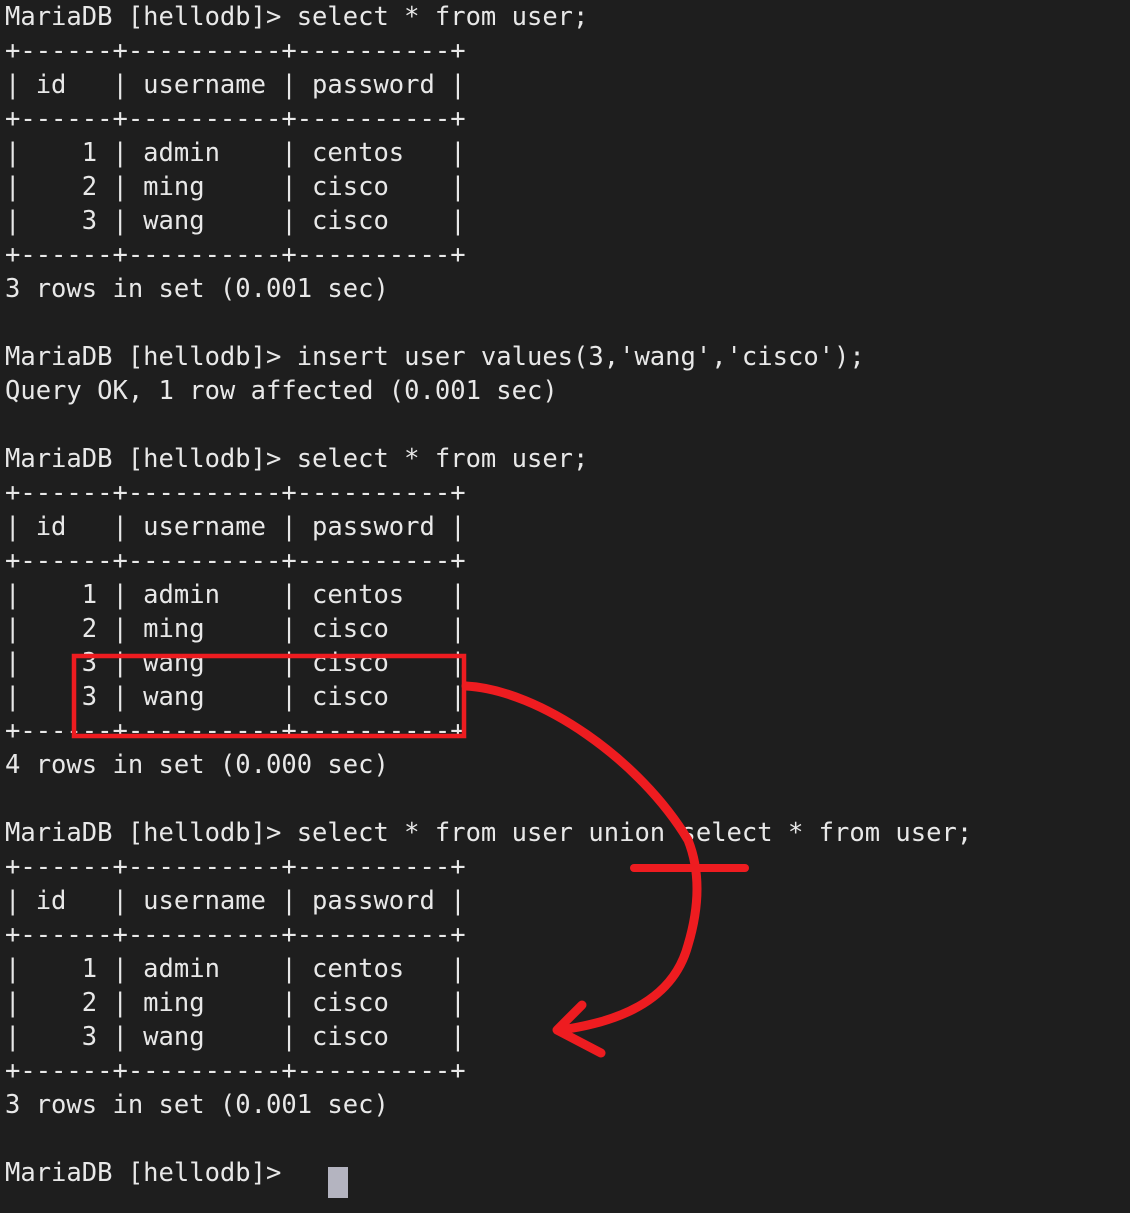 This screenshot has height=1213, width=1130. What do you see at coordinates (338, 1182) in the screenshot?
I see `terminal-cursor` at bounding box center [338, 1182].